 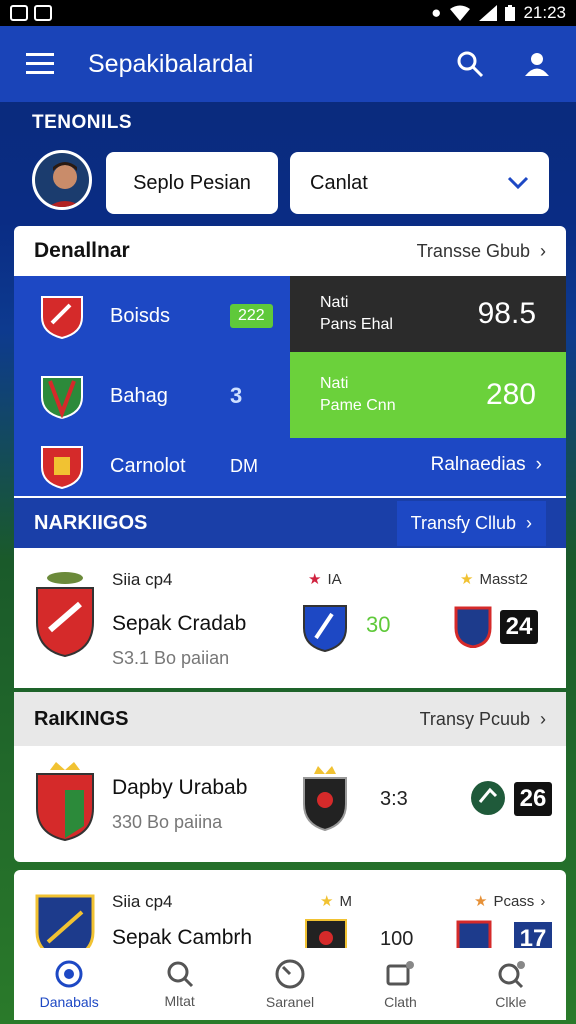 I want to click on rank-badge: 24, so click(x=519, y=627).